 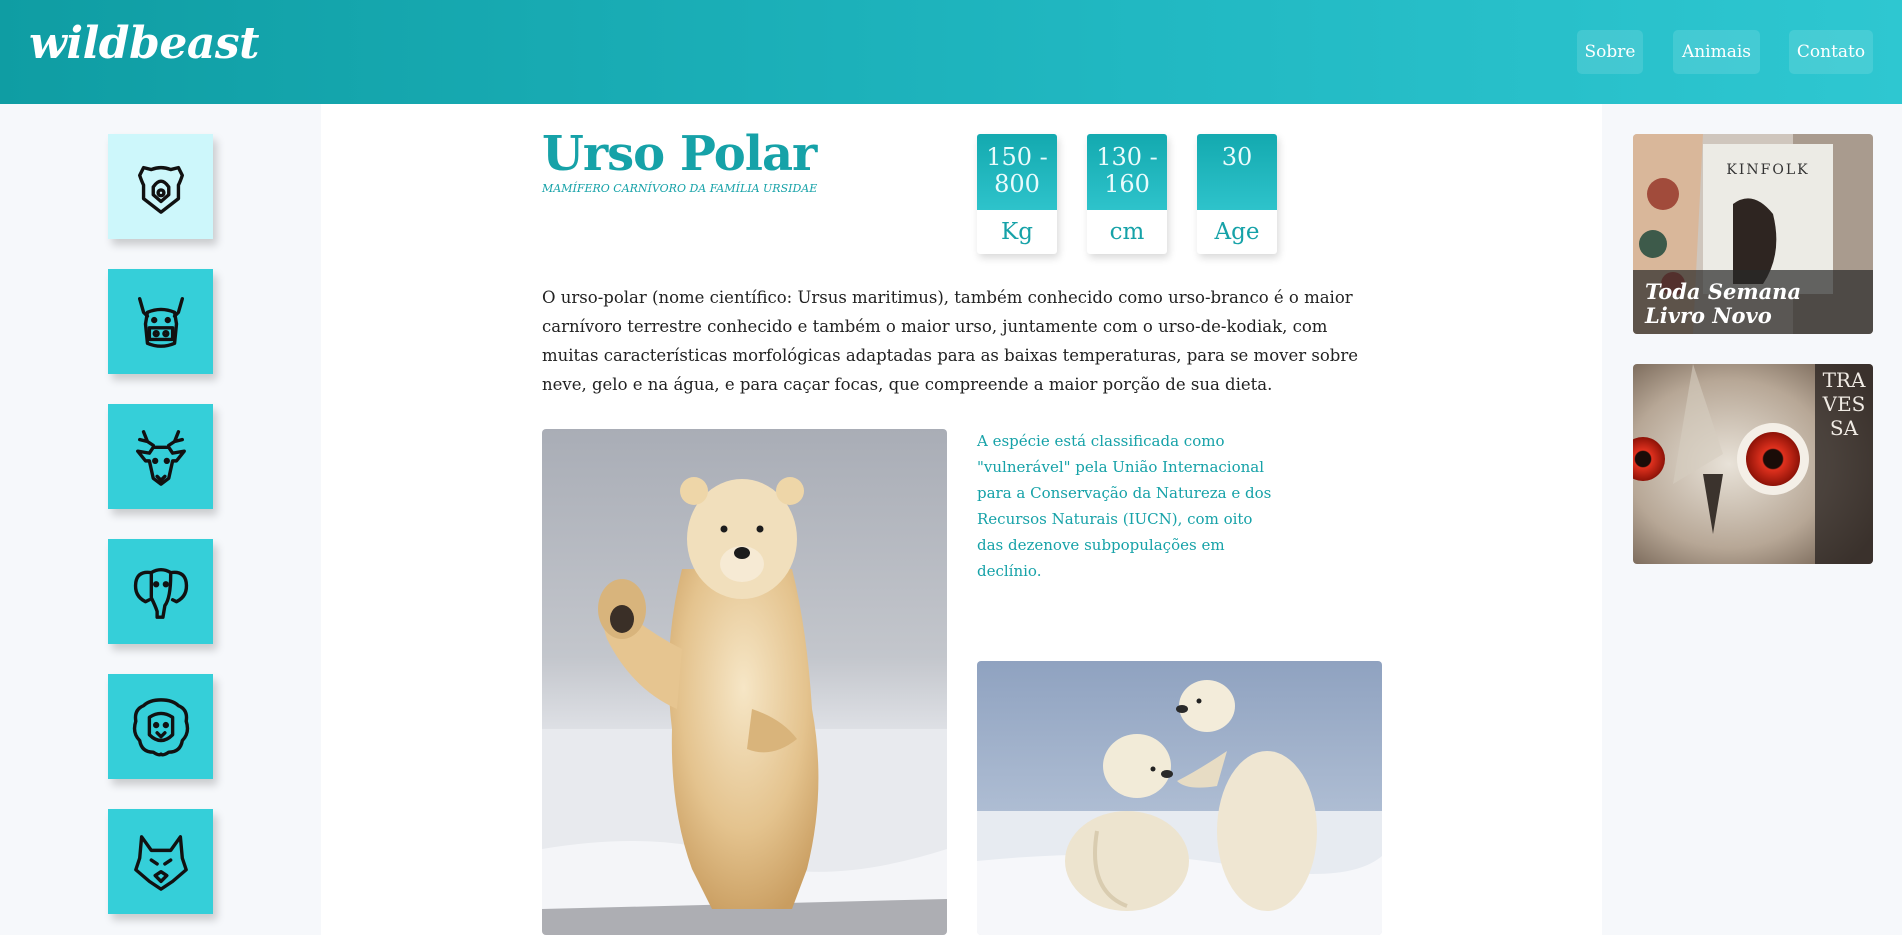 What do you see at coordinates (1716, 52) in the screenshot?
I see `nav-animais: Animais` at bounding box center [1716, 52].